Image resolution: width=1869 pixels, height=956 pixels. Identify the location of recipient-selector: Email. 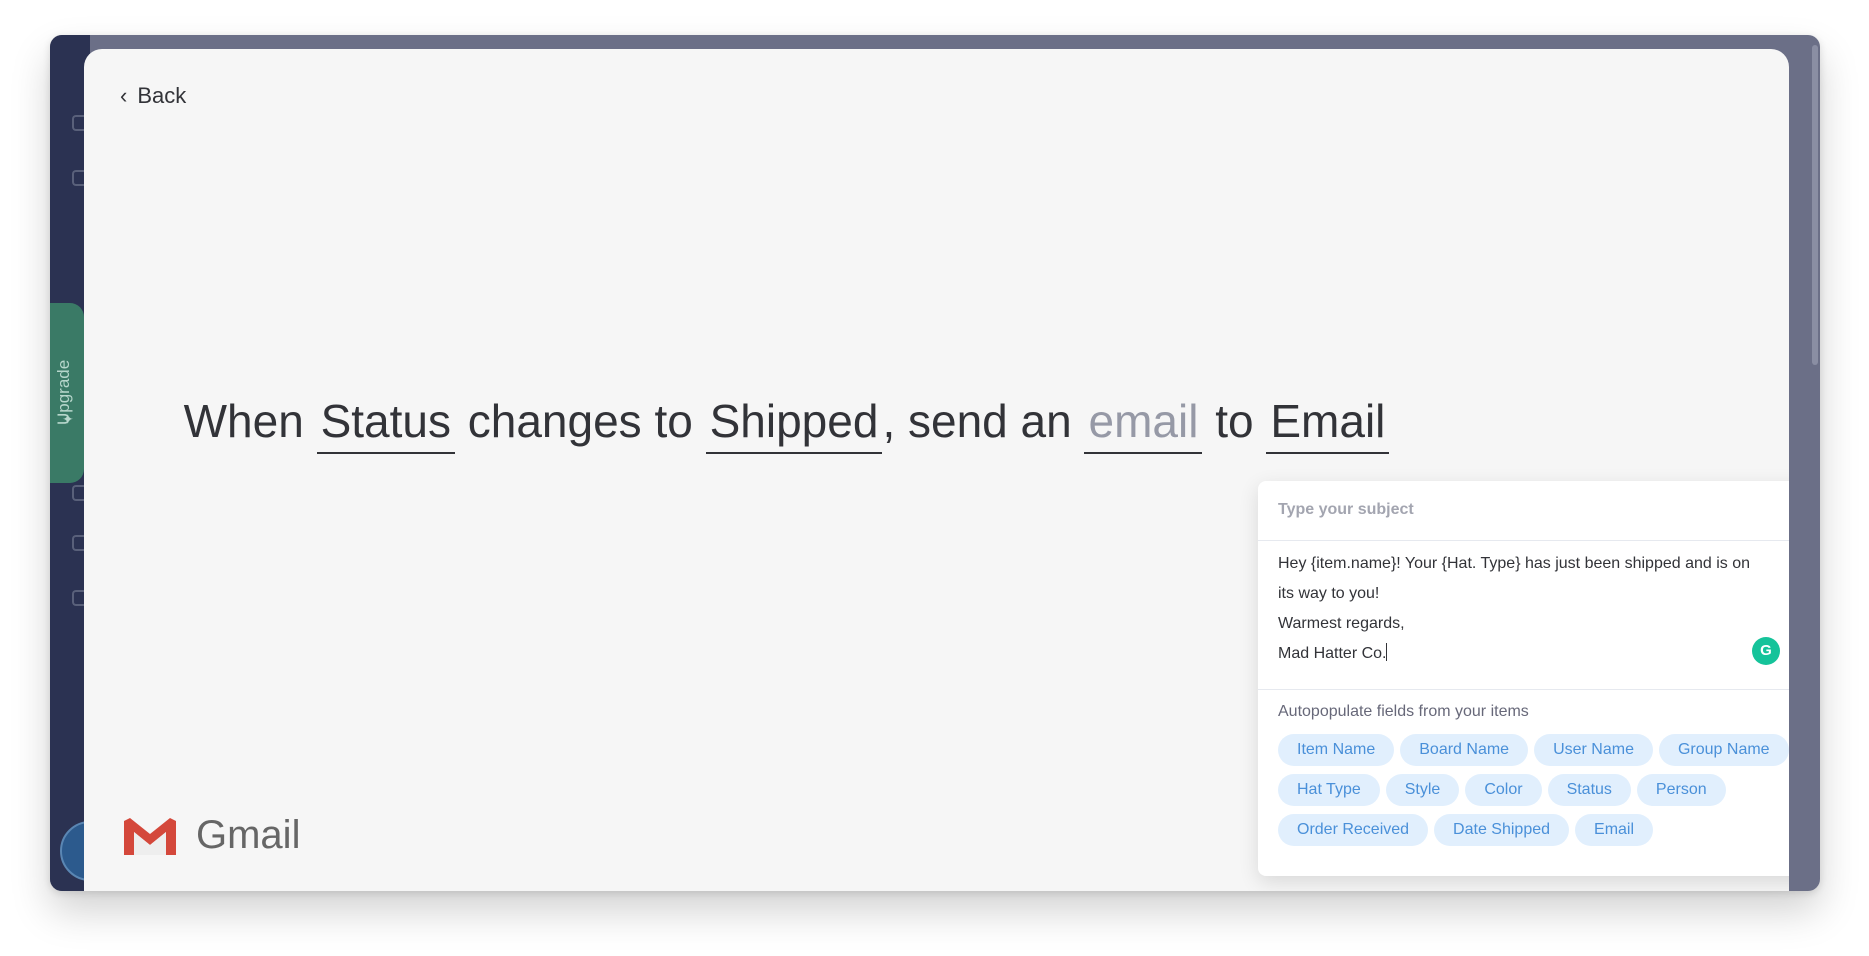
(1328, 424).